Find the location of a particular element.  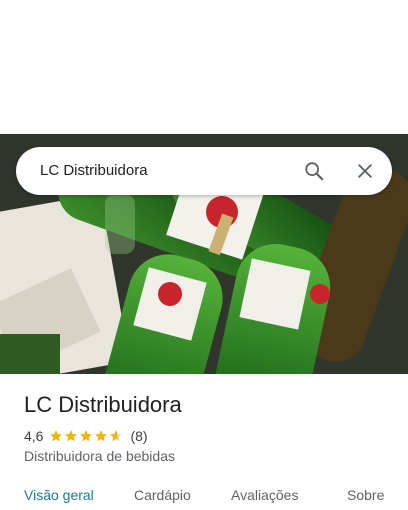

place-category: Distribuidora de bebidas is located at coordinates (99, 456).